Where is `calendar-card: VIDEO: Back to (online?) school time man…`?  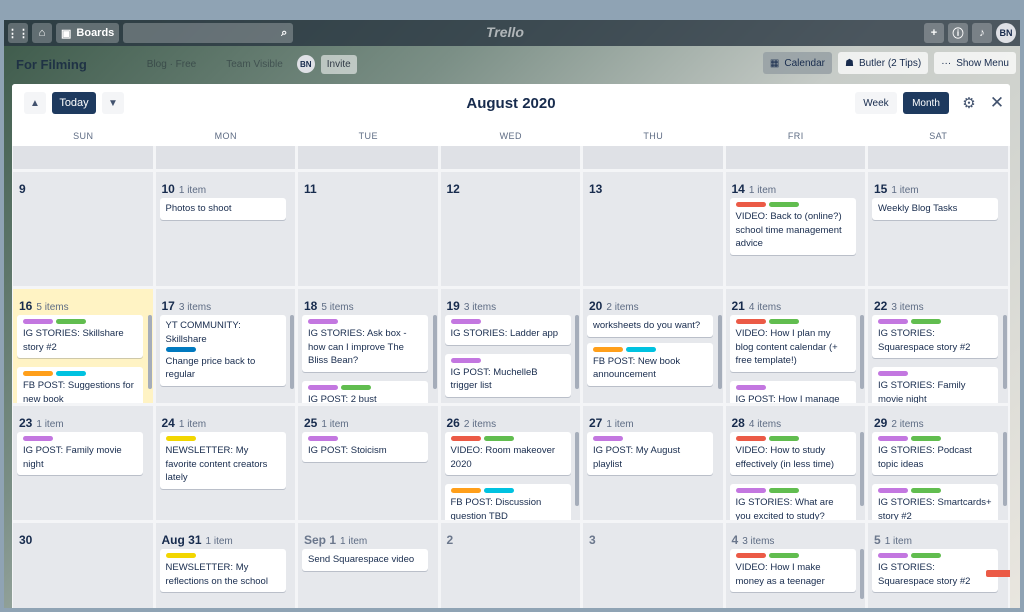 calendar-card: VIDEO: Back to (online?) school time man… is located at coordinates (792, 226).